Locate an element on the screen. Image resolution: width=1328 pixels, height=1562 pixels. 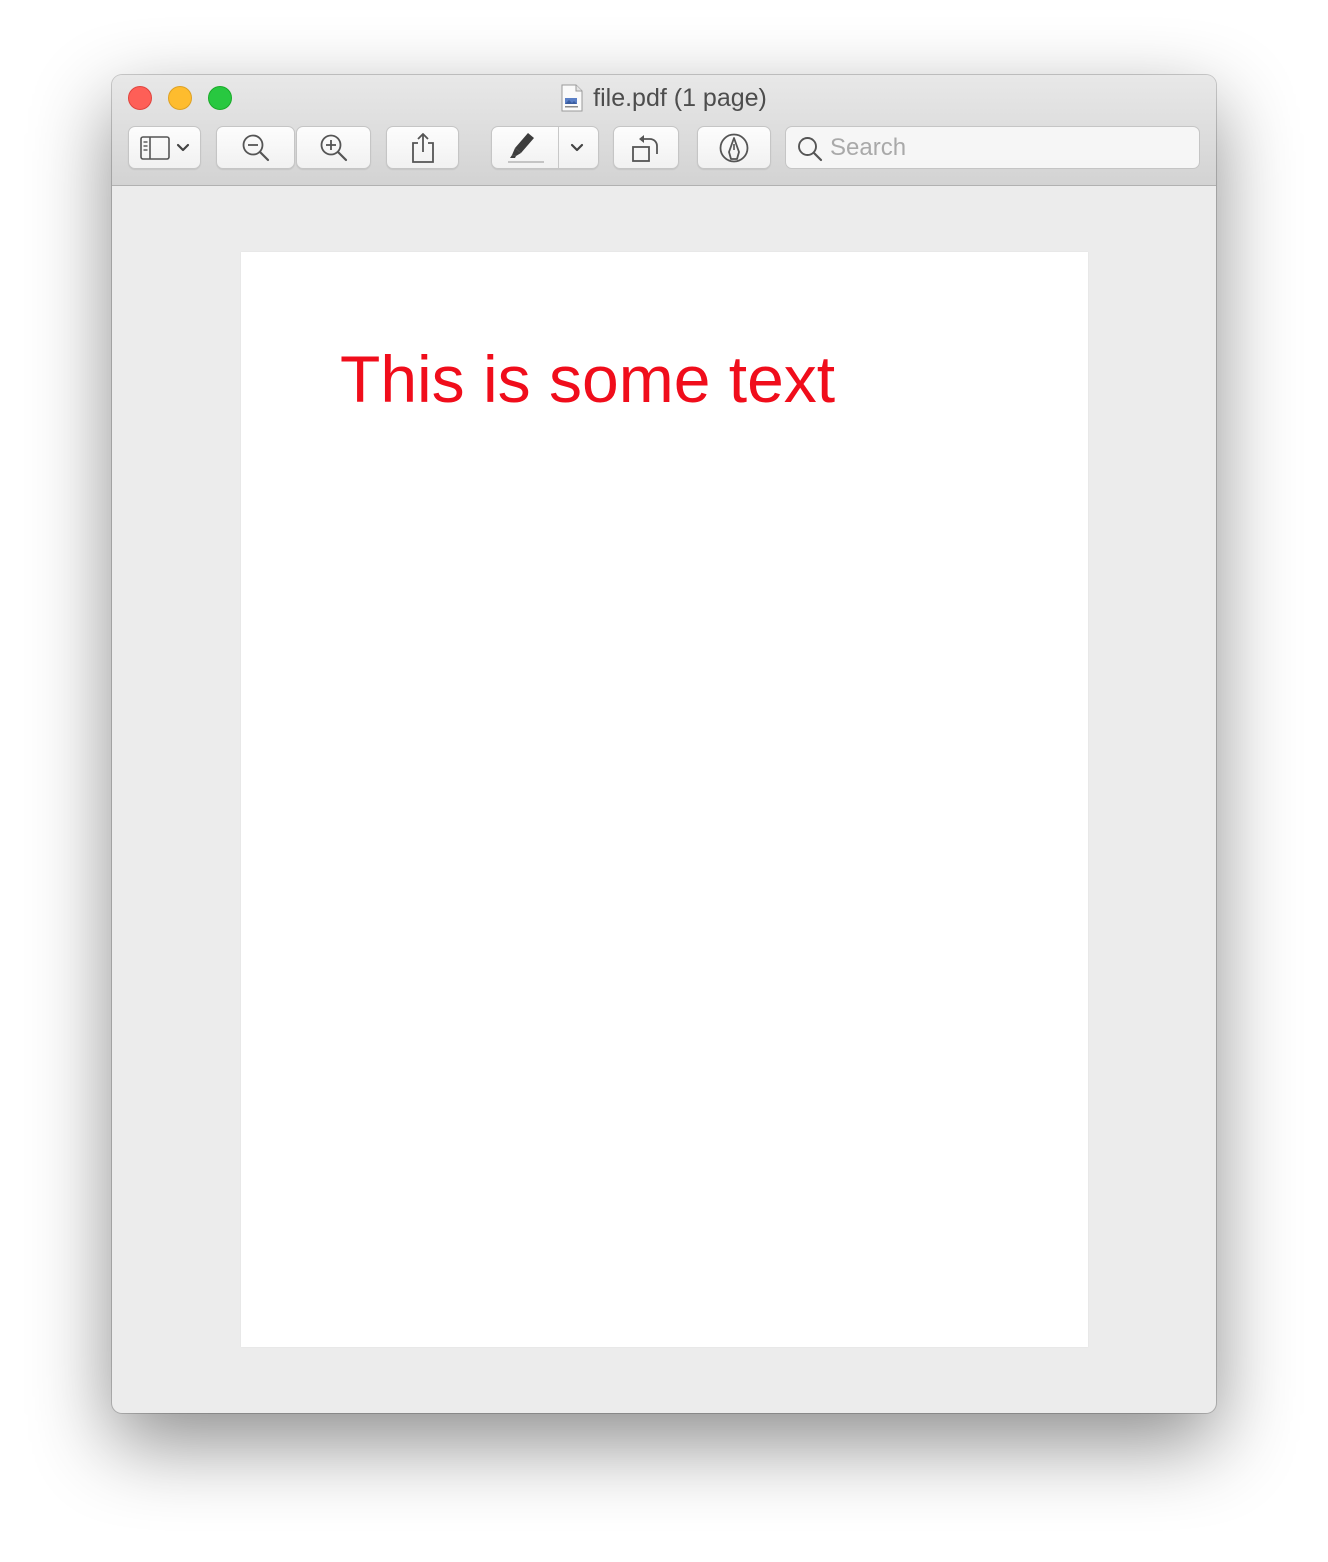
markup-pen-icon is located at coordinates (734, 148).